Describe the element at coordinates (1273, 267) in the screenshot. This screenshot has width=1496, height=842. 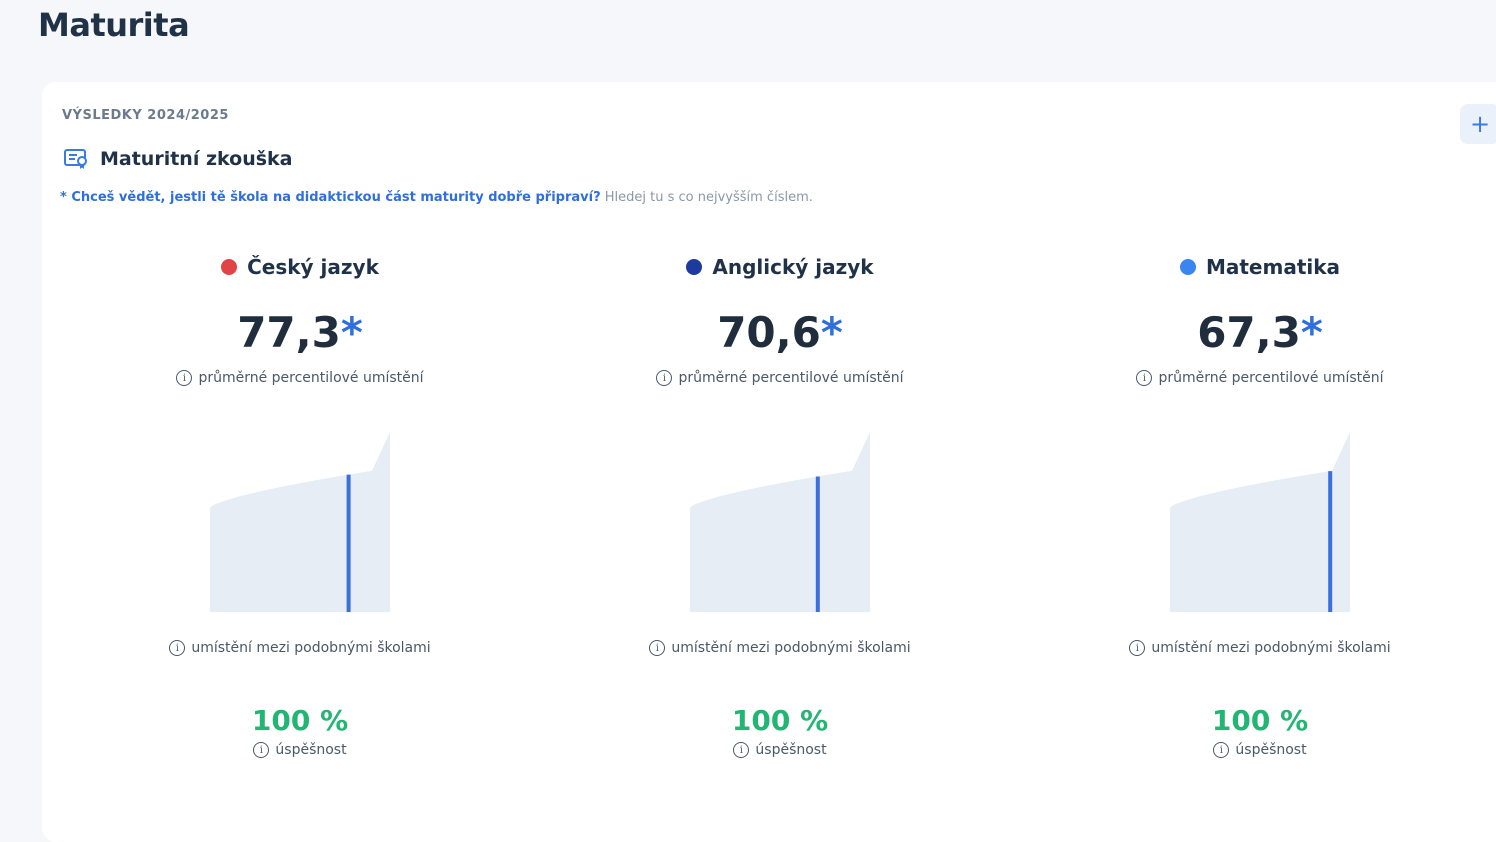
I see `subject-name: Matematika` at that location.